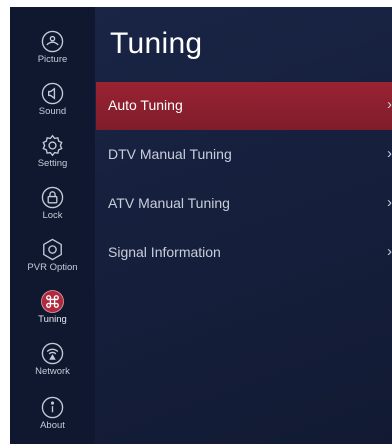 The height and width of the screenshot is (447, 392). Describe the element at coordinates (145, 105) in the screenshot. I see `menu-item-label: Auto Tuning` at that location.